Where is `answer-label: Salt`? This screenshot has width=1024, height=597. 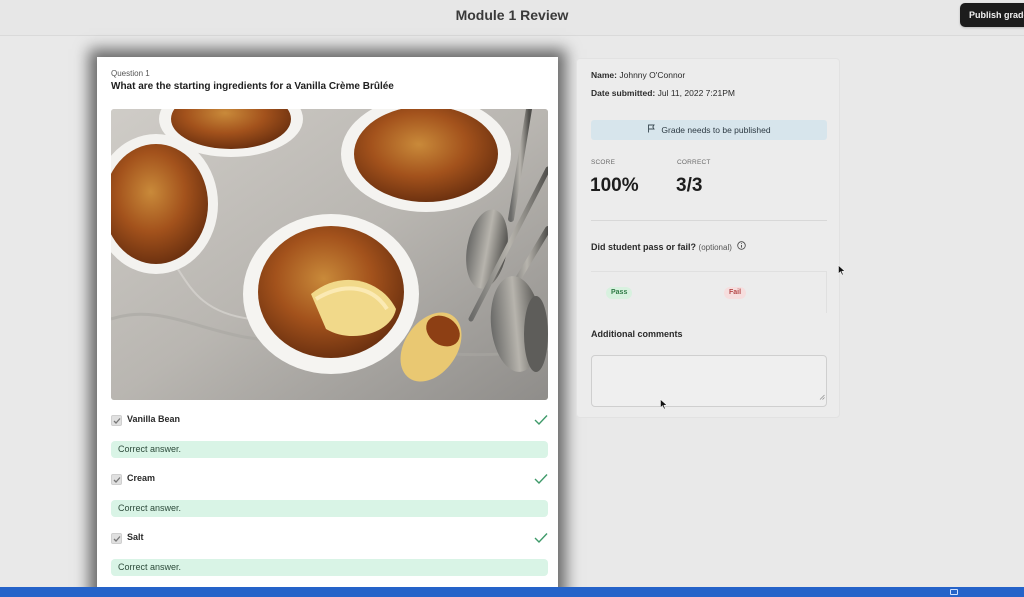
answer-label: Salt is located at coordinates (135, 537).